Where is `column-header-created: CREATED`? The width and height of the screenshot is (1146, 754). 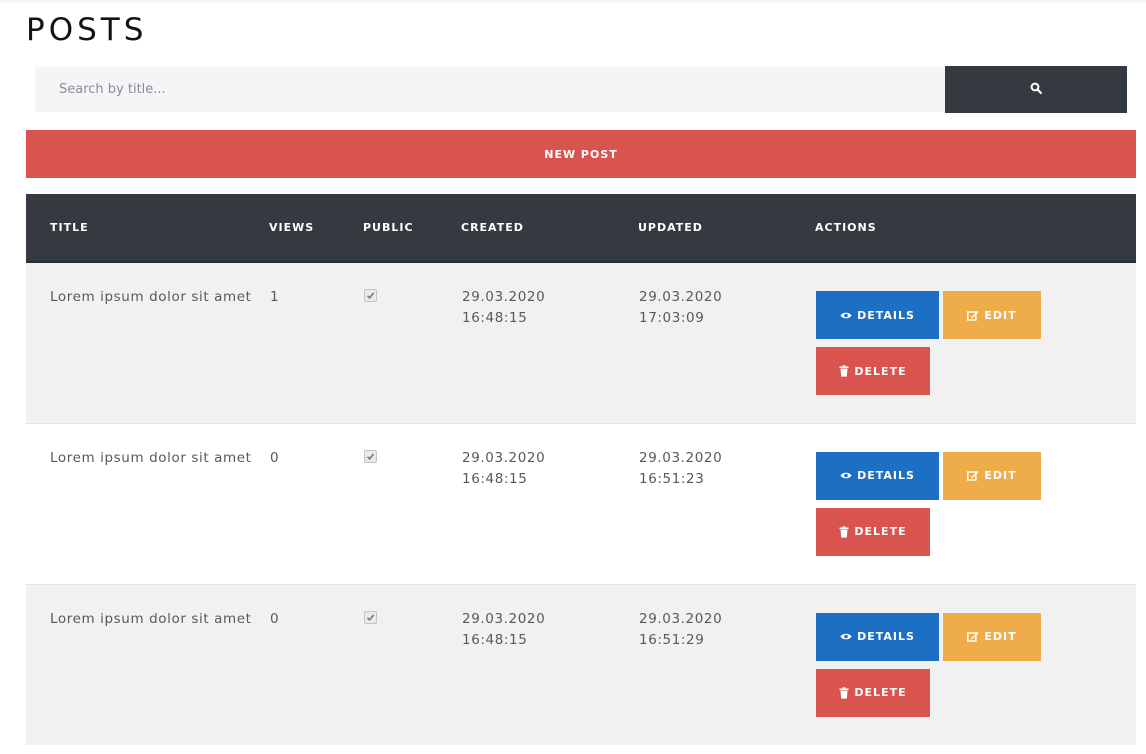
column-header-created: CREATED is located at coordinates (549, 228).